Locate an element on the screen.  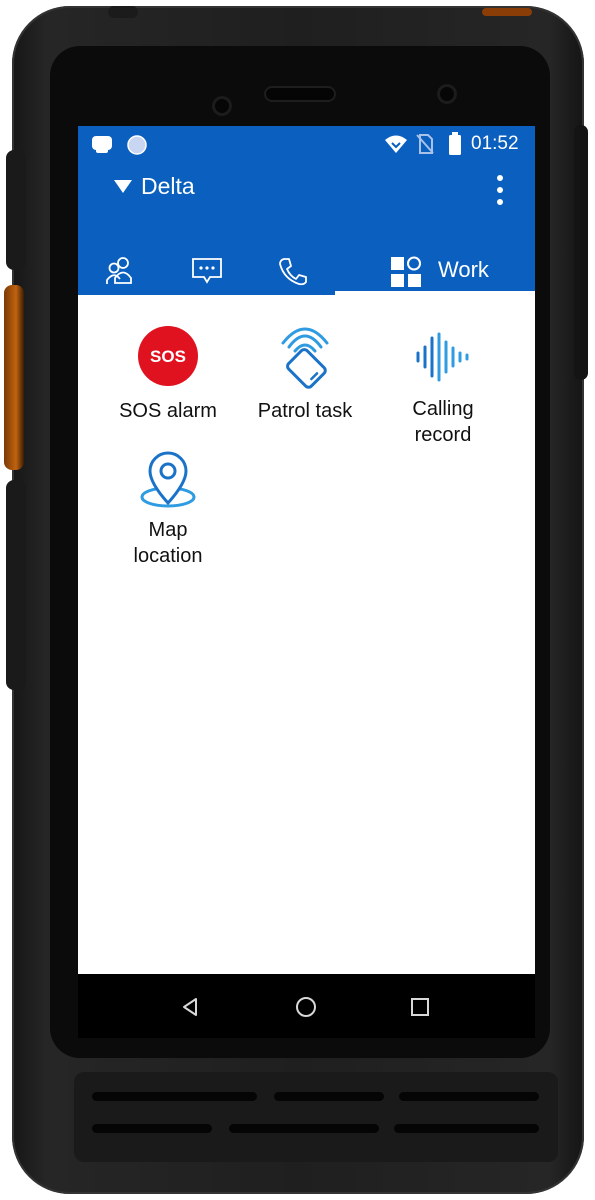
home-icon is located at coordinates (306, 1007).